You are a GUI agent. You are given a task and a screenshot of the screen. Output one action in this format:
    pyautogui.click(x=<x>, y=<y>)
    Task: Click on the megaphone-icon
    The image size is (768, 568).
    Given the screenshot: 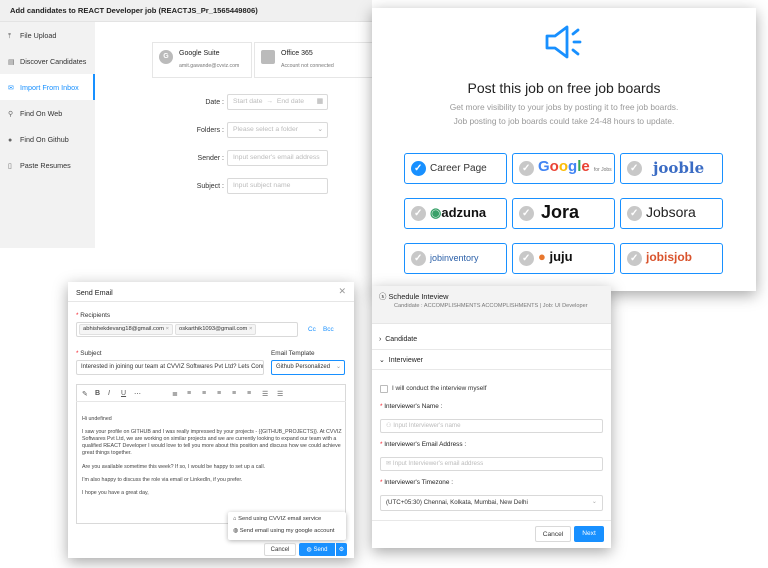 What is the action you would take?
    pyautogui.click(x=563, y=42)
    